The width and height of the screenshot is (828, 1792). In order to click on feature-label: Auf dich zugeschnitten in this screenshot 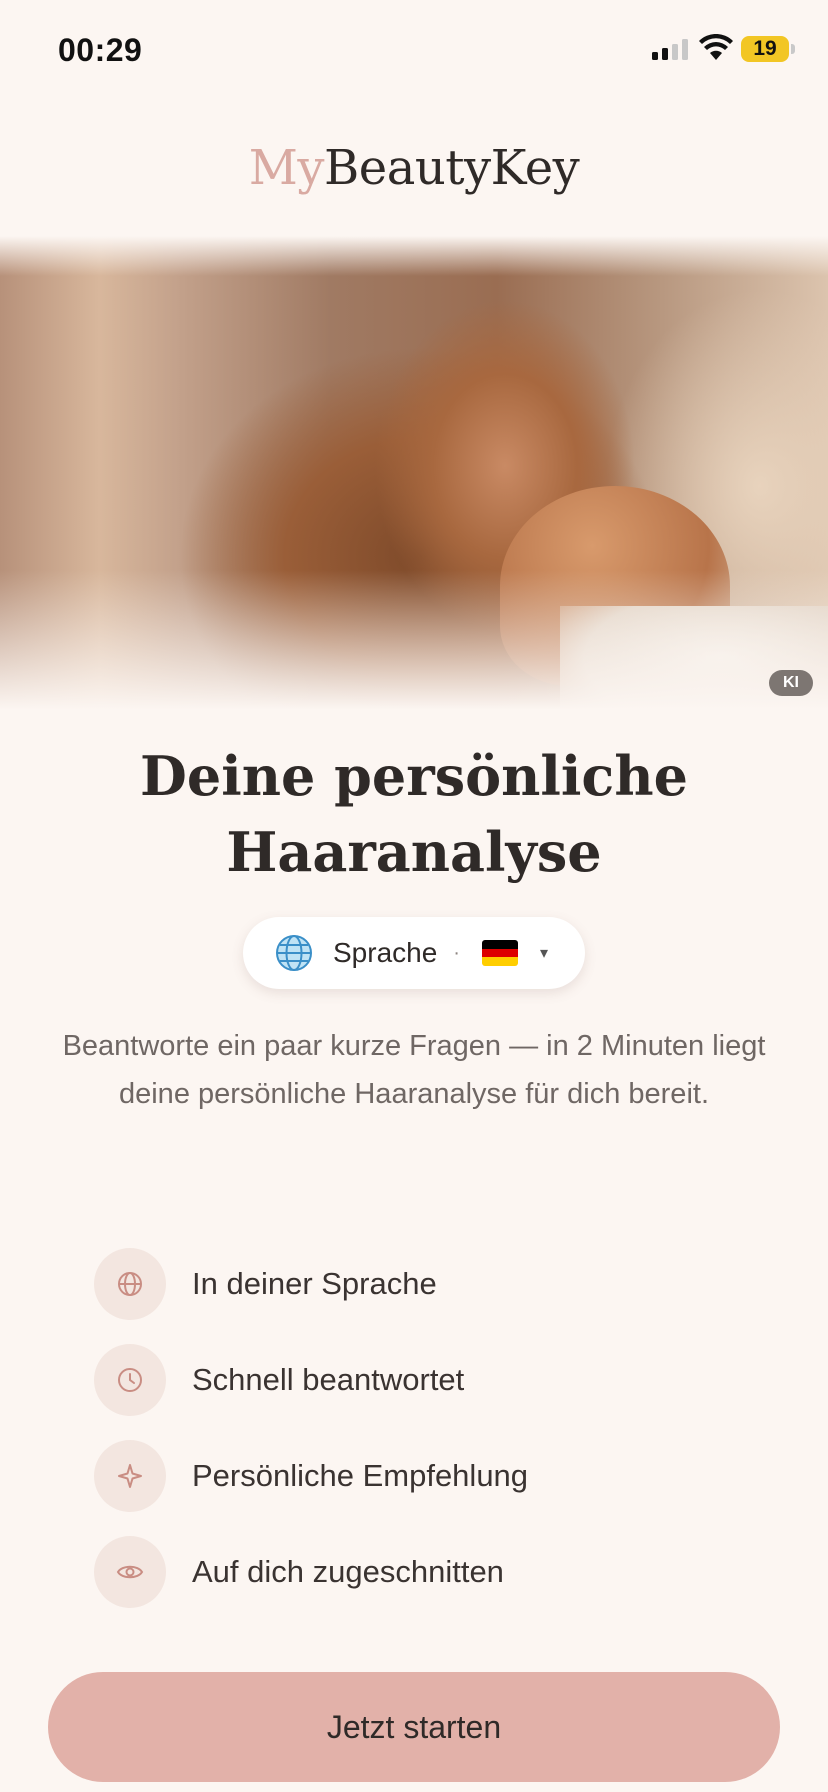, I will do `click(348, 1571)`.